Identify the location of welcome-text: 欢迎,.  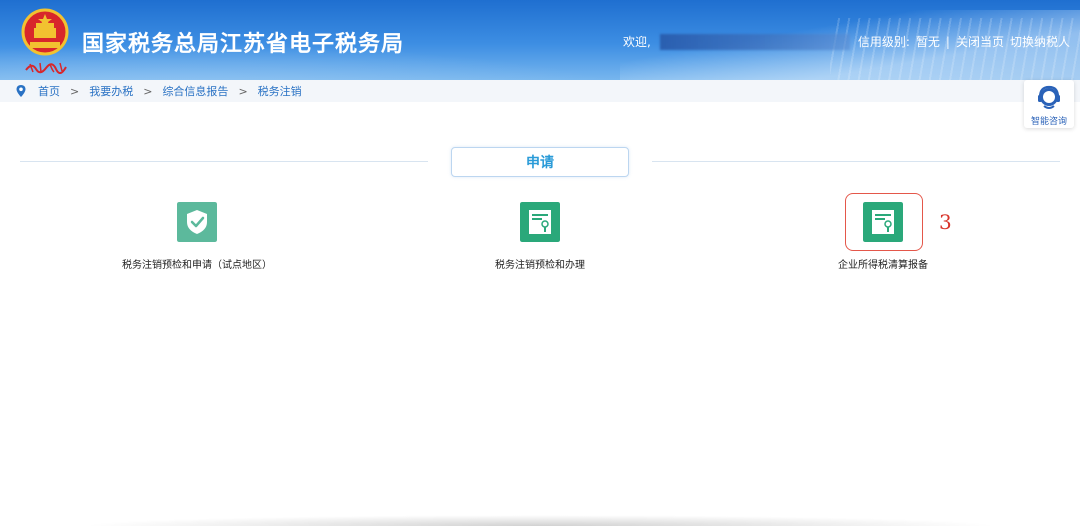
(637, 42).